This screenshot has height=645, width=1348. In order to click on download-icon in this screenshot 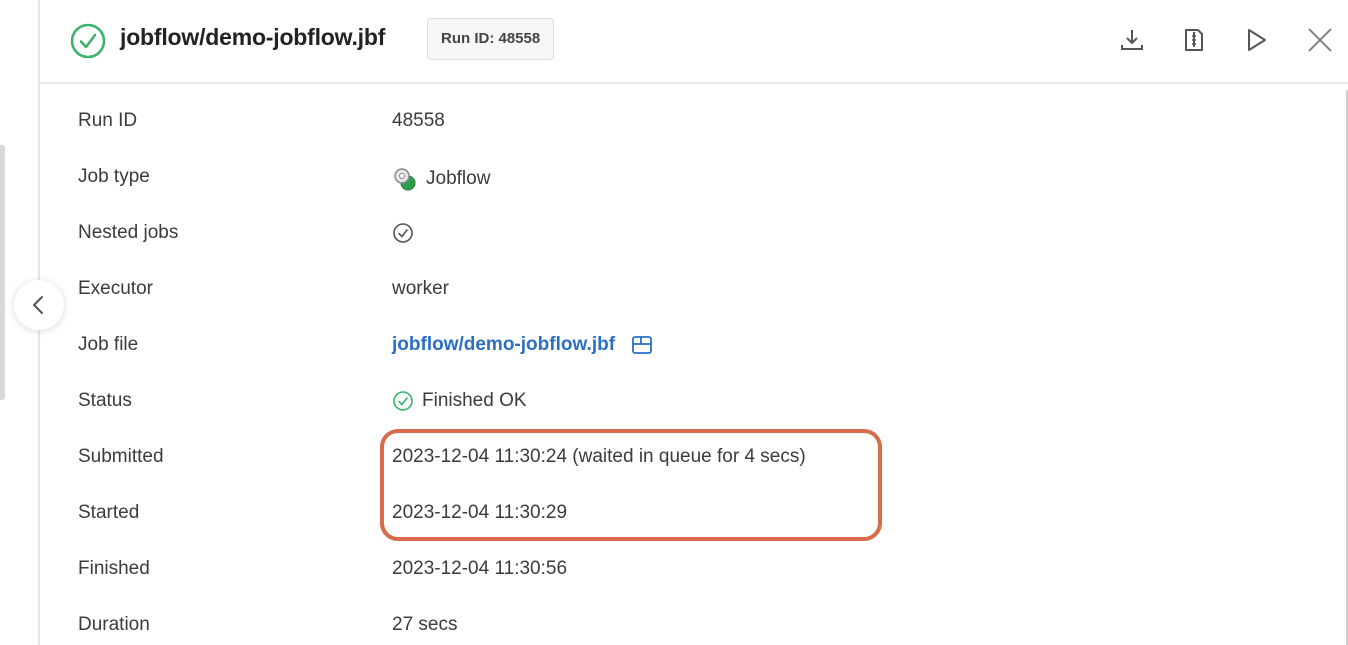, I will do `click(1132, 40)`.